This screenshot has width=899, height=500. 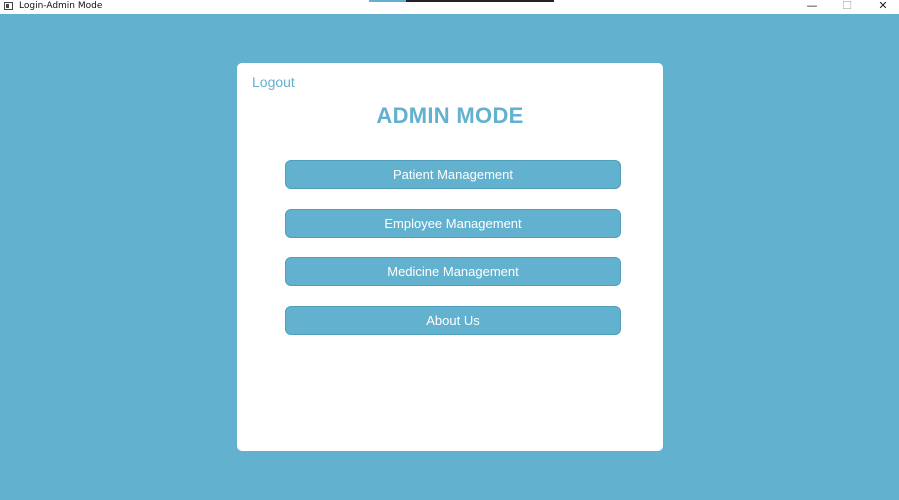 What do you see at coordinates (8, 6) in the screenshot?
I see `app-window-icon` at bounding box center [8, 6].